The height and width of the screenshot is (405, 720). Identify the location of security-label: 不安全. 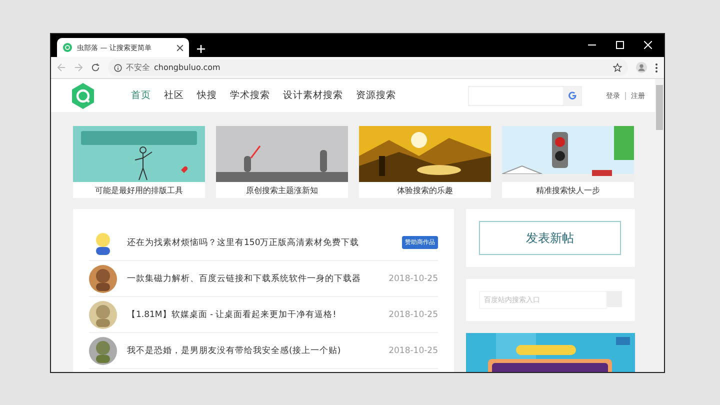
(138, 67).